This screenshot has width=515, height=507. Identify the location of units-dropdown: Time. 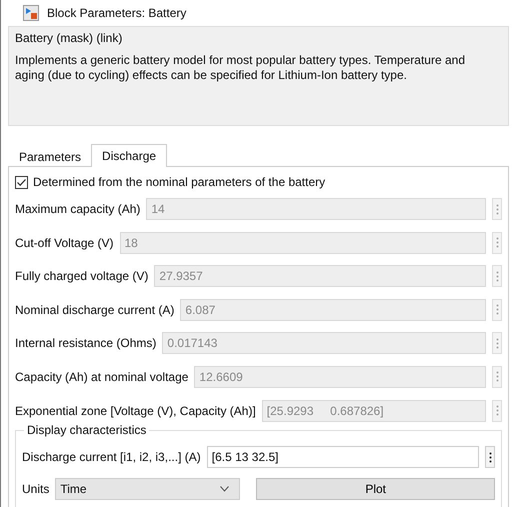
(147, 489).